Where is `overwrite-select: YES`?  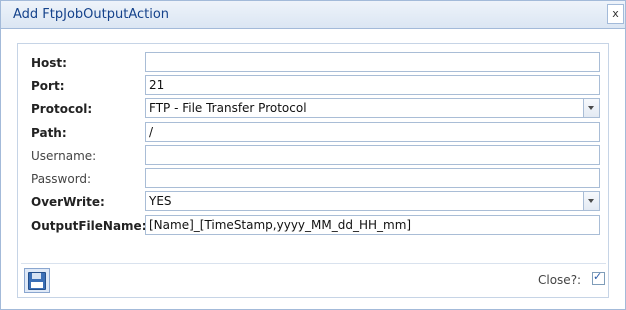
overwrite-select: YES is located at coordinates (372, 201).